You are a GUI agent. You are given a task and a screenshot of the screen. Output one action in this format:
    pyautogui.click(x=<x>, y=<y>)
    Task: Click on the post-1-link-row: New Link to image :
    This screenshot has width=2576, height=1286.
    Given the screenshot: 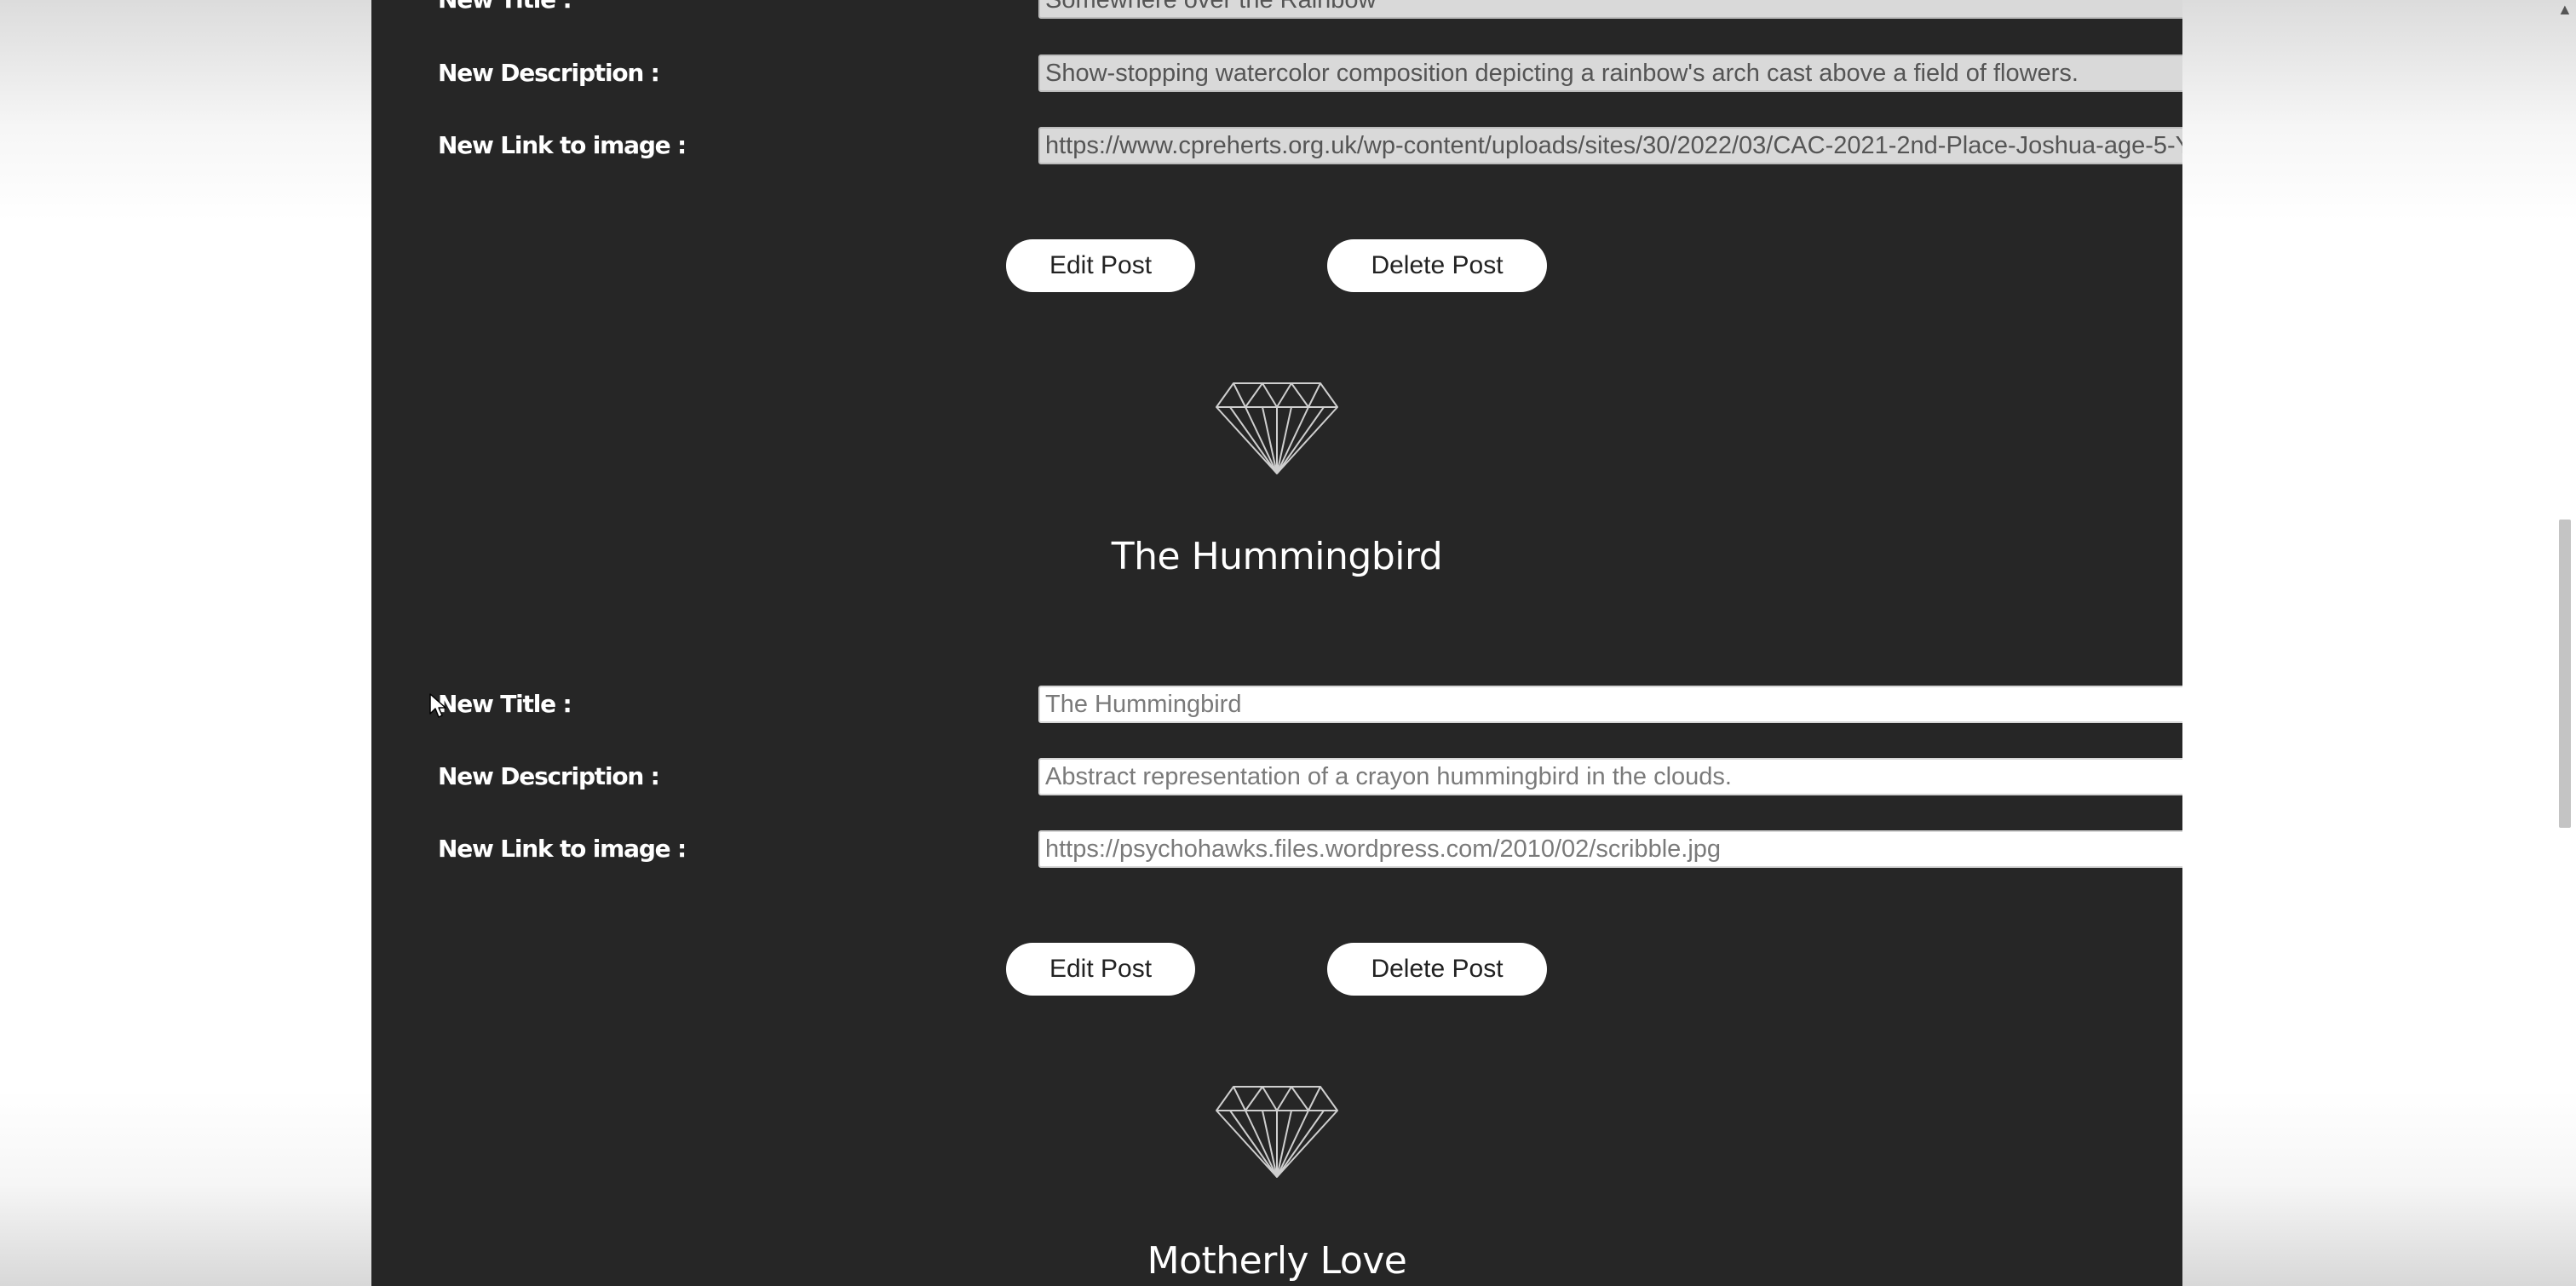 What is the action you would take?
    pyautogui.click(x=1310, y=146)
    